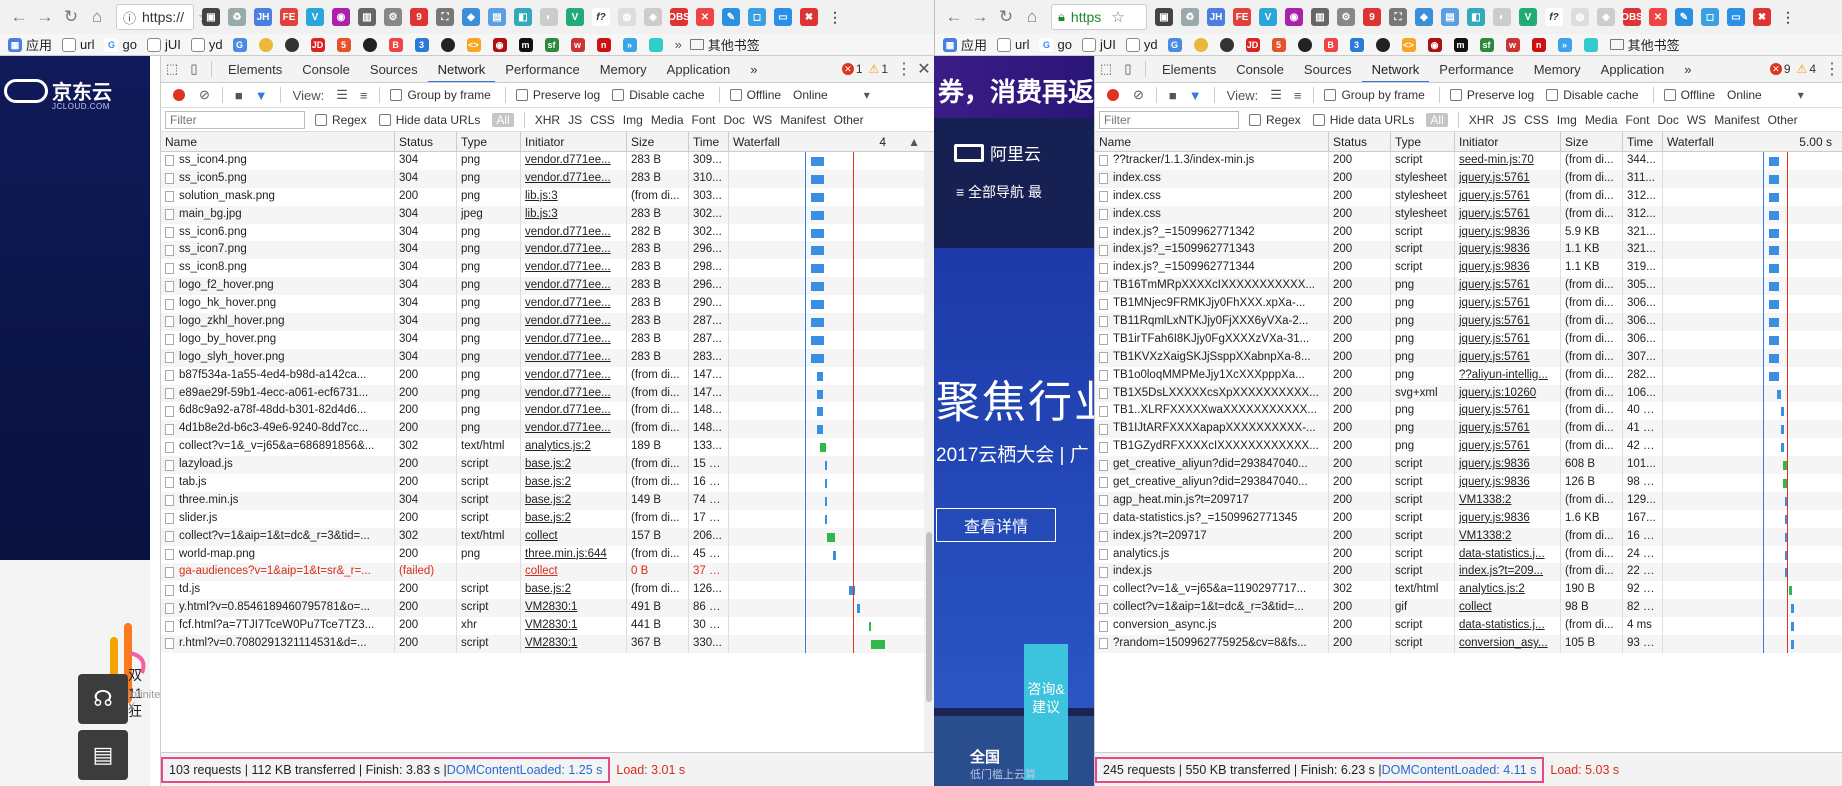 The image size is (1842, 786). I want to click on regex-checkbox: Regex, so click(1275, 120).